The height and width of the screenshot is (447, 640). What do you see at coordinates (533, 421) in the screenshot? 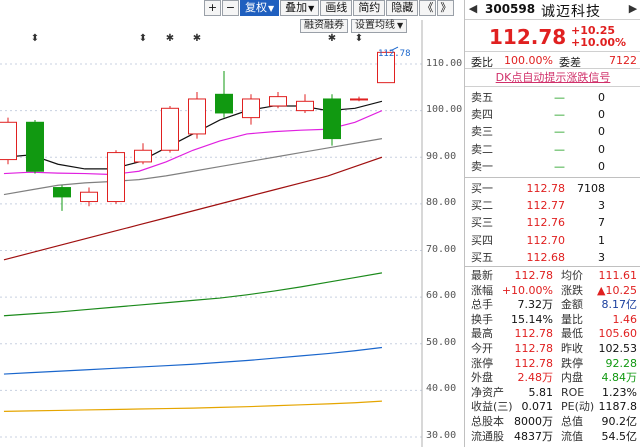
I see `stat-value: 8000万` at bounding box center [533, 421].